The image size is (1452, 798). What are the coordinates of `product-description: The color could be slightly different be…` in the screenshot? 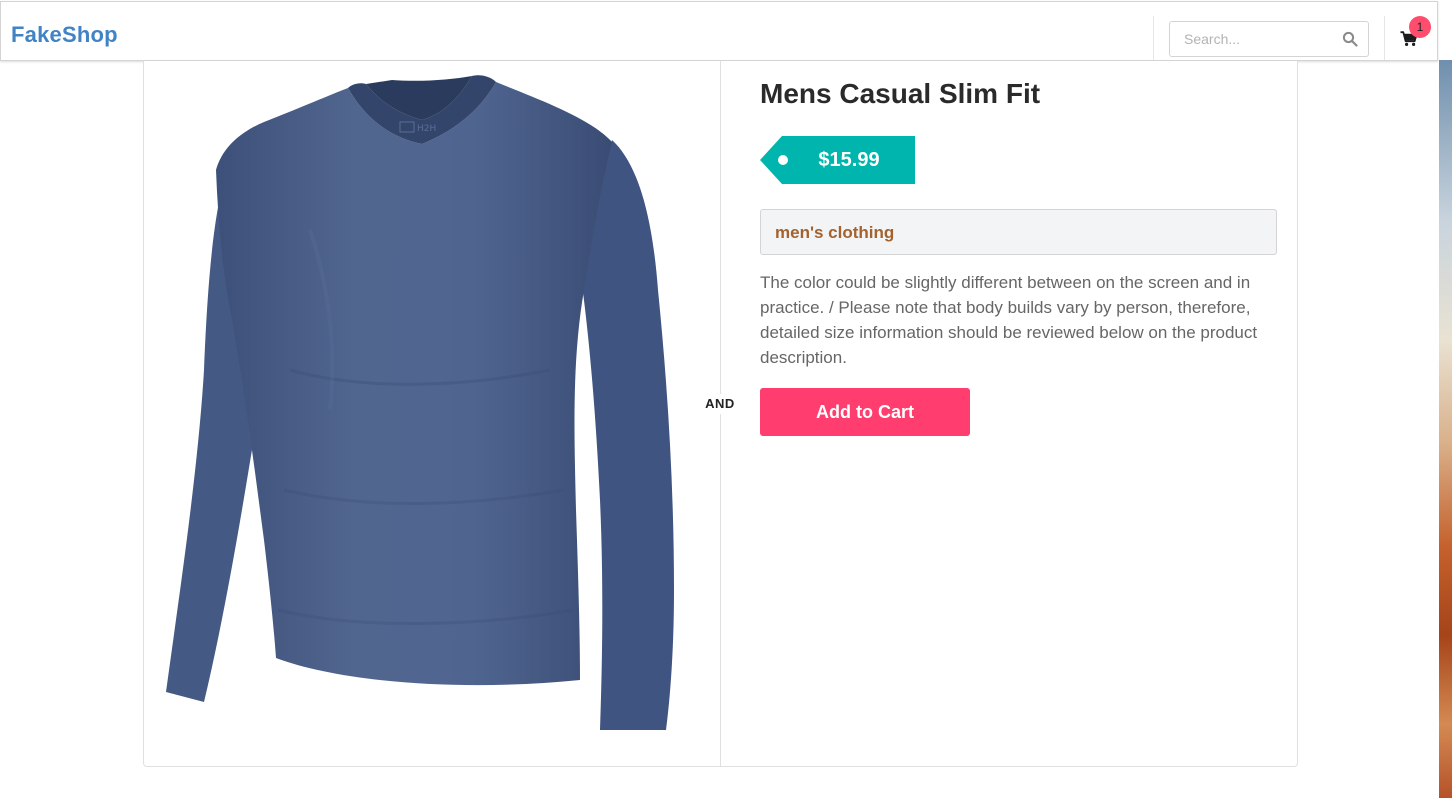 It's located at (1009, 320).